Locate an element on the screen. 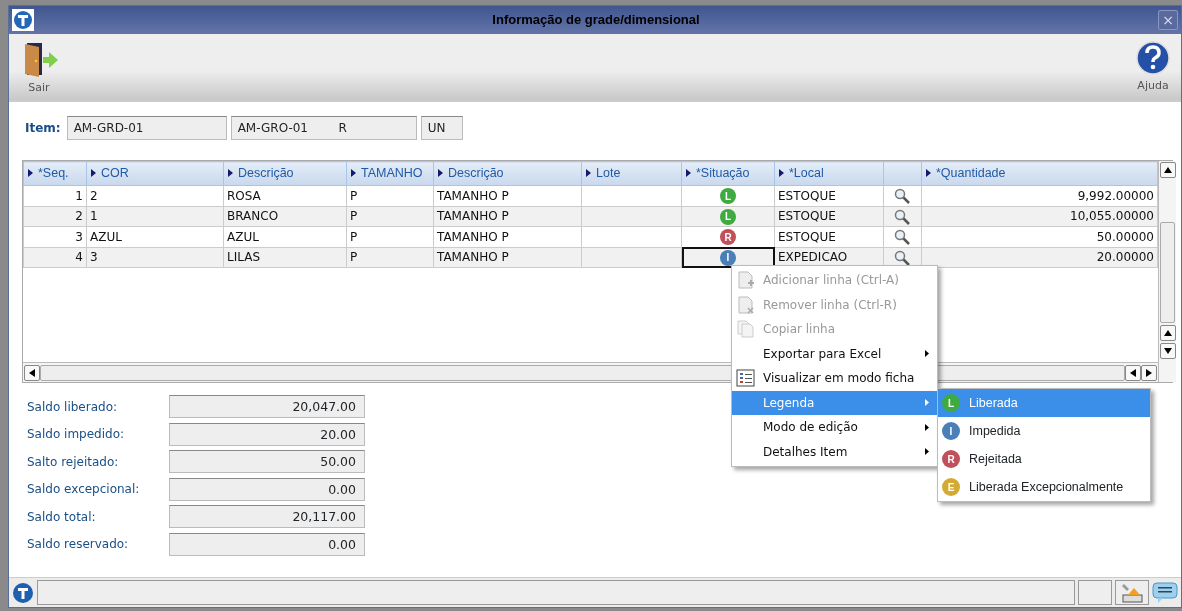  summary-label: Salto rejeitado: is located at coordinates (73, 462).